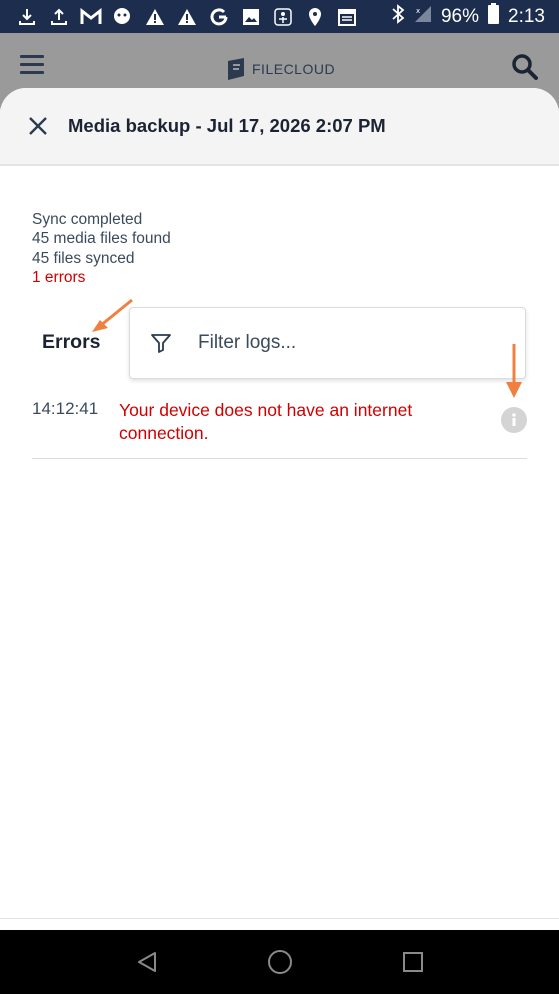 Image resolution: width=559 pixels, height=994 pixels. I want to click on sync-status: Sync completed, so click(87, 219).